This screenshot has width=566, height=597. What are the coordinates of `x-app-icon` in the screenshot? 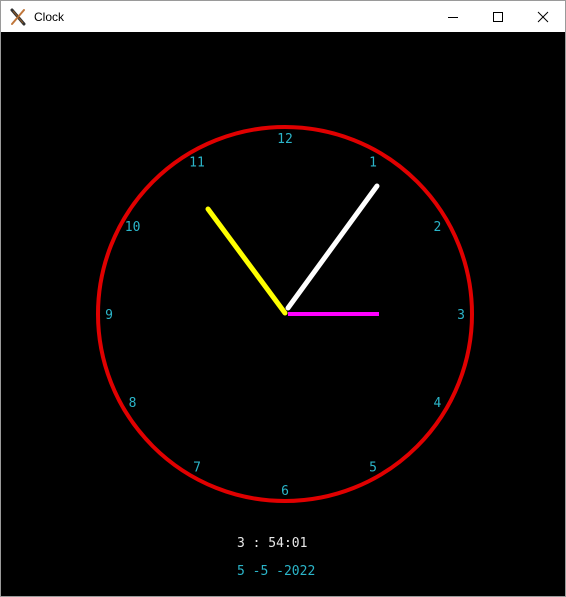 It's located at (18, 17).